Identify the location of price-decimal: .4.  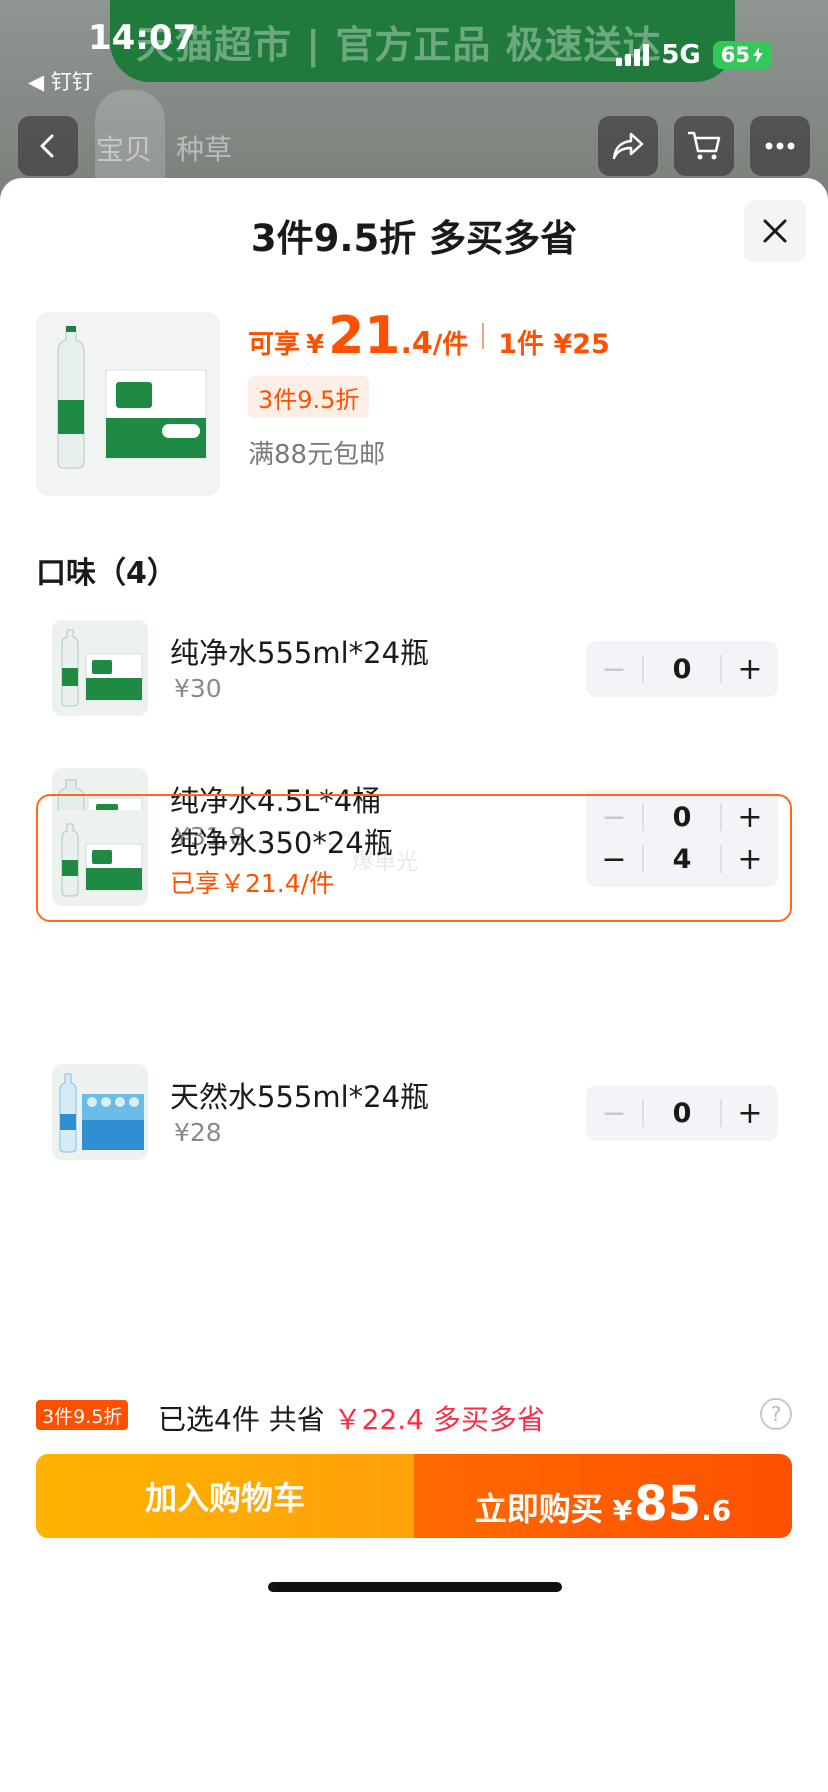
(416, 343).